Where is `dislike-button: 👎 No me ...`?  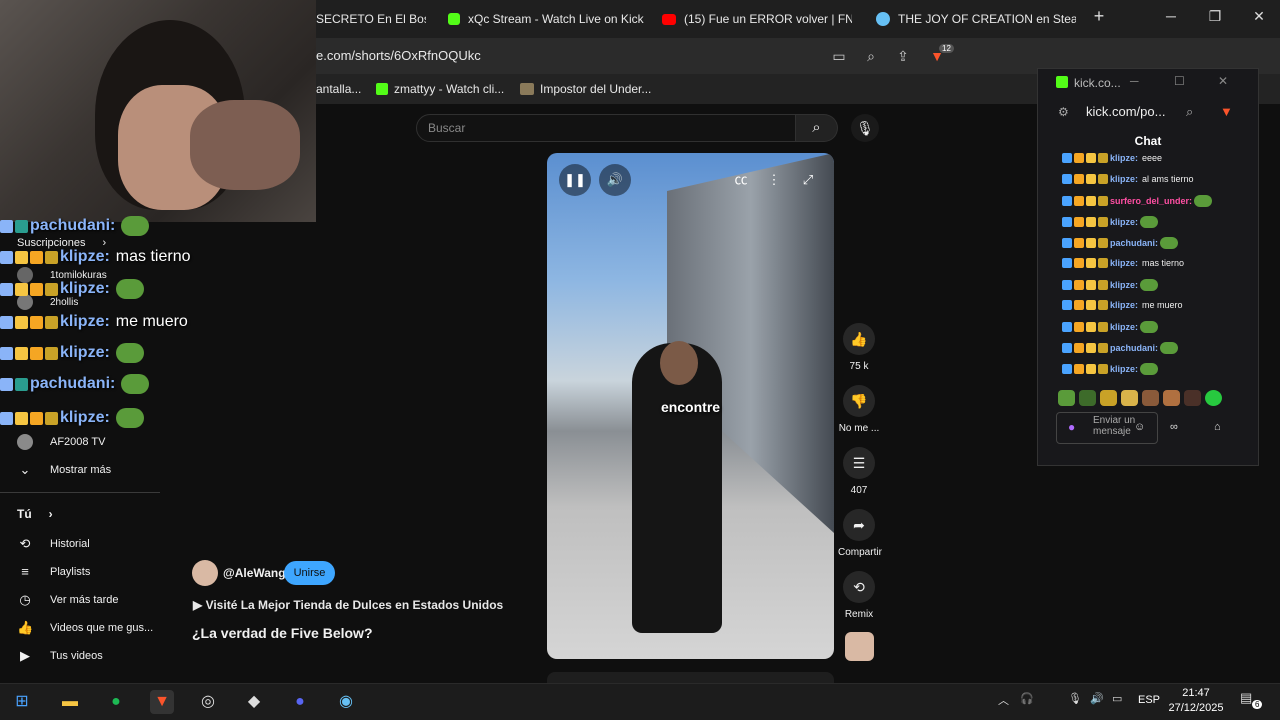
dislike-button: 👎 No me ... is located at coordinates (859, 409).